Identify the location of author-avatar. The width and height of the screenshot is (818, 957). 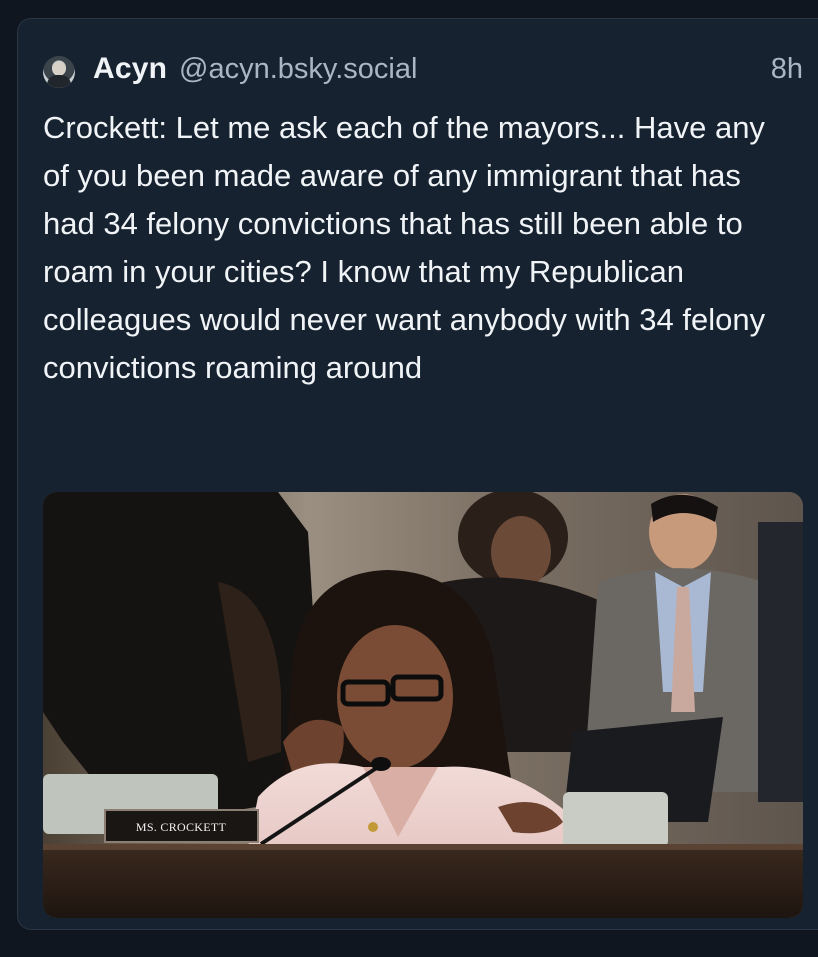
(59, 72).